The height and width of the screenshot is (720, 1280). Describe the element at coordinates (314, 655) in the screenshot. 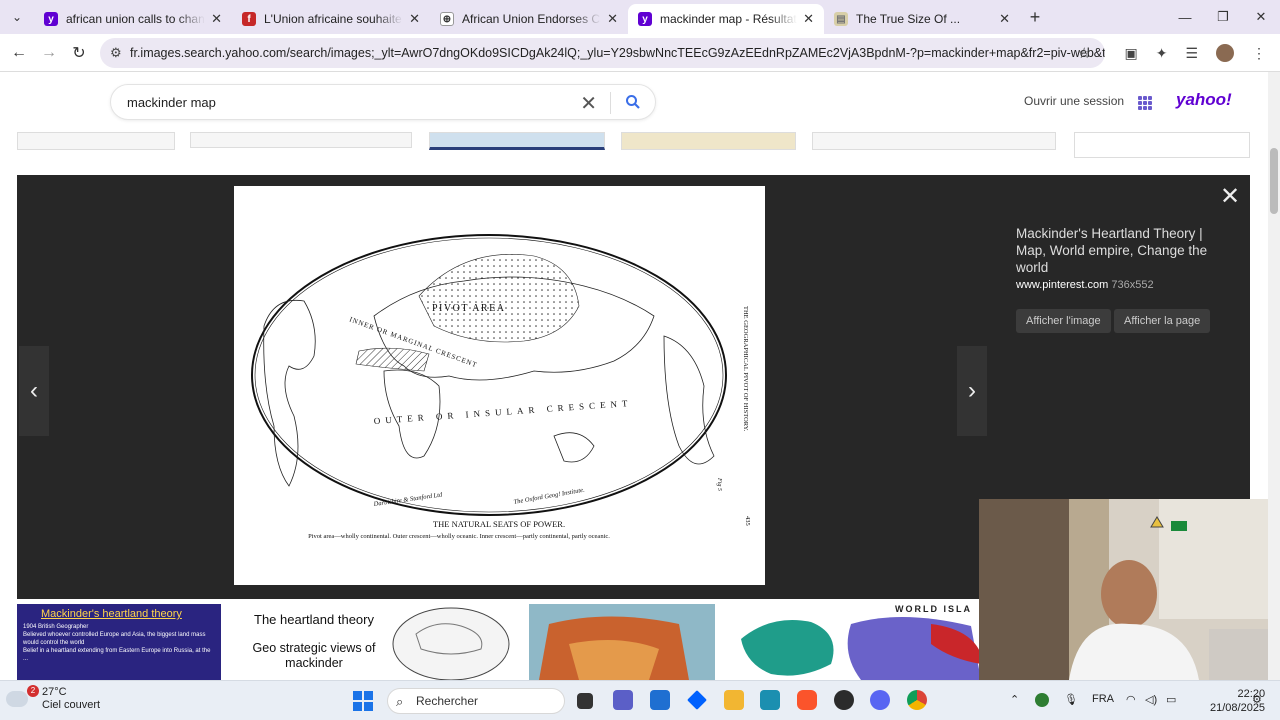

I see `thumb-subtitle: Geo strategic views of mackinder` at that location.